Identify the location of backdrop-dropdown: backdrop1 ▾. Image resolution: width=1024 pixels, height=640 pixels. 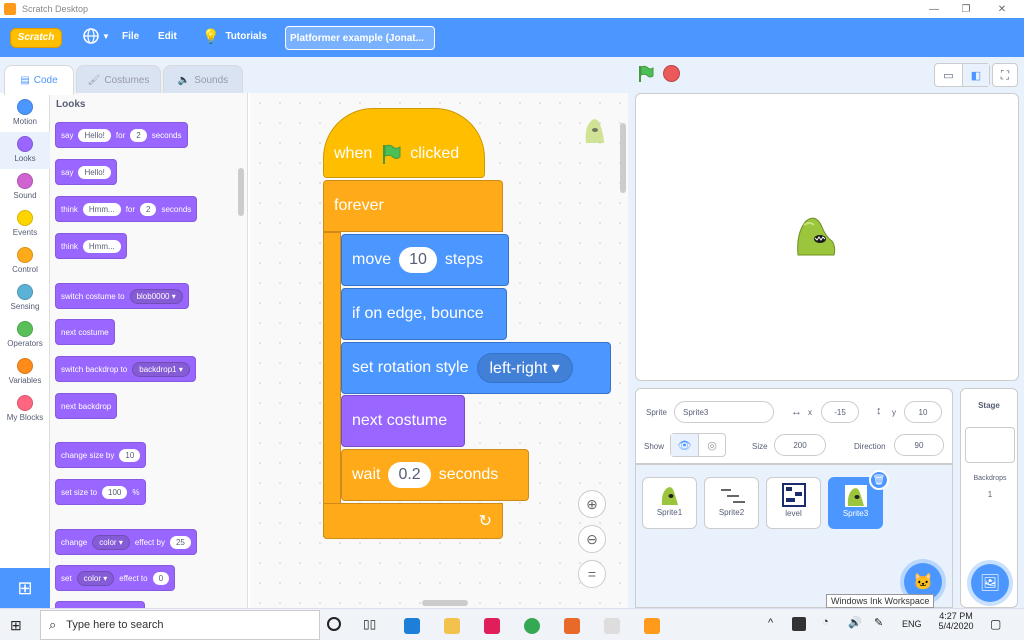
(161, 369).